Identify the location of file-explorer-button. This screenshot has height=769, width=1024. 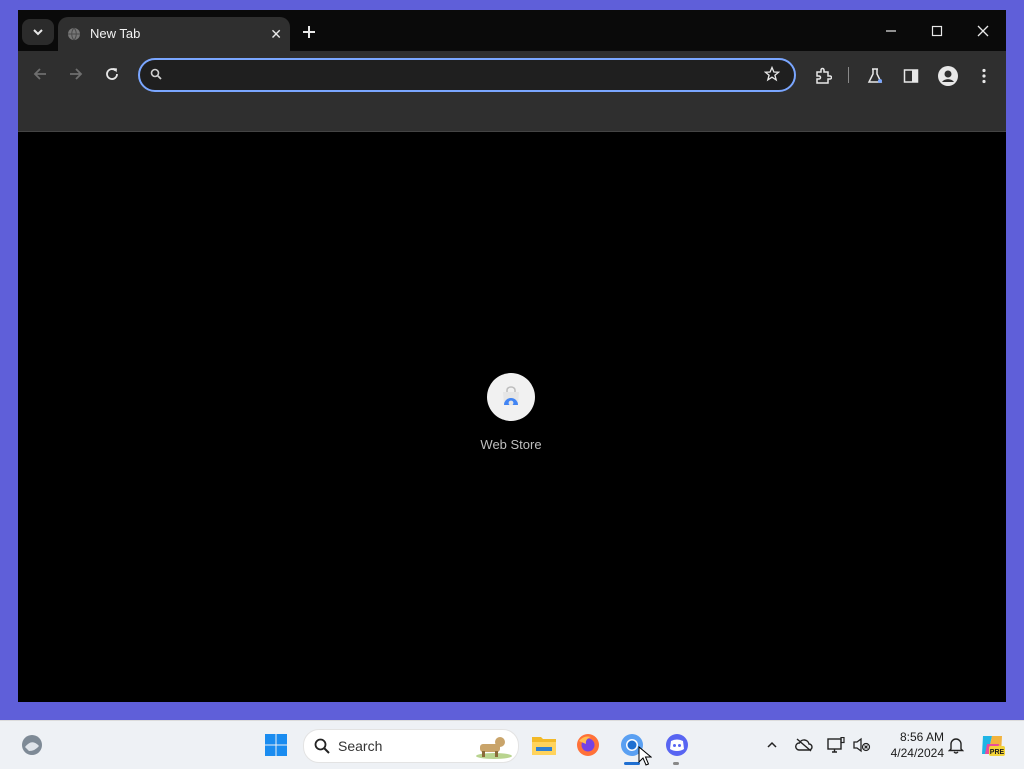
(544, 745).